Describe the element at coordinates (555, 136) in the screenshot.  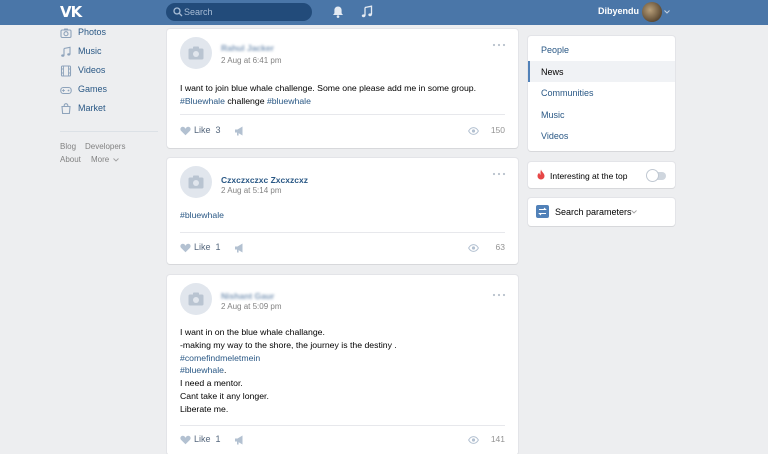
I see `filter-item-label: Videos` at that location.